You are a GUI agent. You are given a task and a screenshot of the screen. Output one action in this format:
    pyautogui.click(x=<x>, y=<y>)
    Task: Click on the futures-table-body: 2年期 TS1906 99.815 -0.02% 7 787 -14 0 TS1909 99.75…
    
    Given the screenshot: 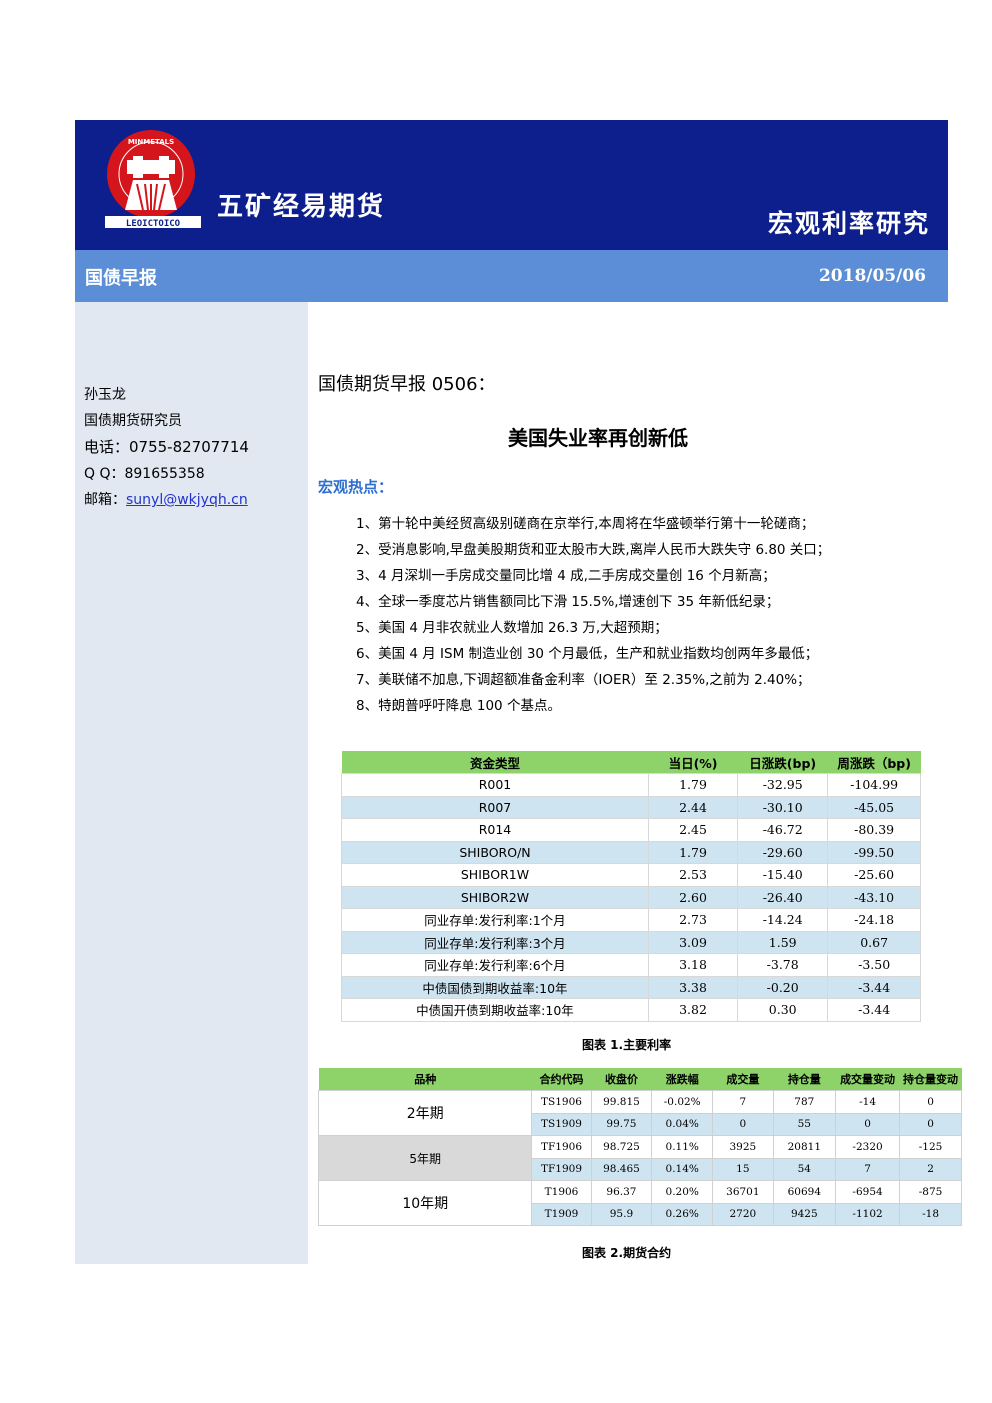 What is the action you would take?
    pyautogui.click(x=639, y=1158)
    